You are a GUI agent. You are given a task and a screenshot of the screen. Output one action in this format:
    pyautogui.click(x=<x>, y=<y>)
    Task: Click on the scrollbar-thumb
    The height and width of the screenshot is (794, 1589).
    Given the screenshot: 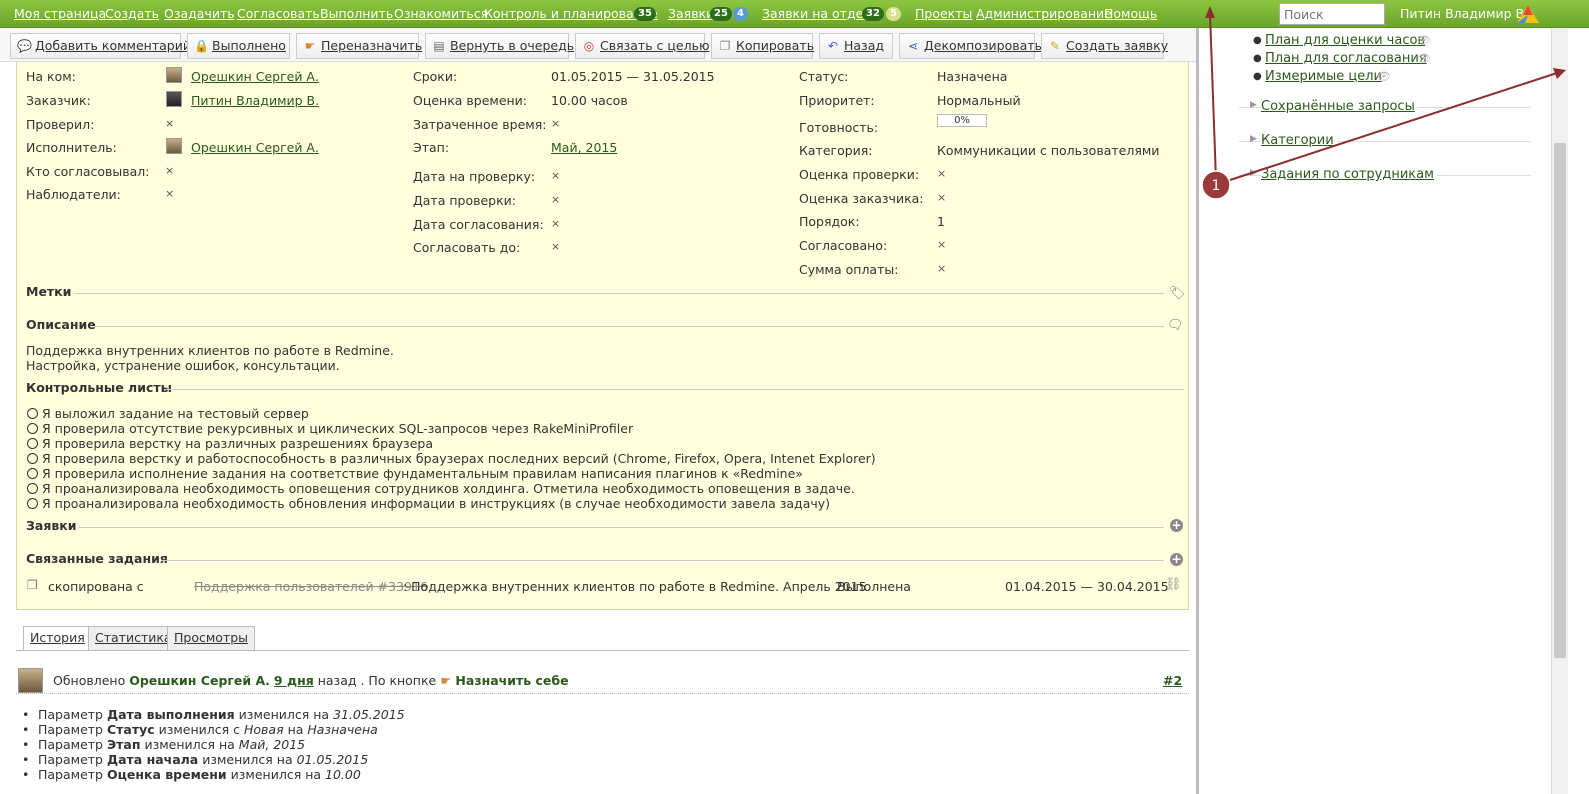 What is the action you would take?
    pyautogui.click(x=1560, y=400)
    